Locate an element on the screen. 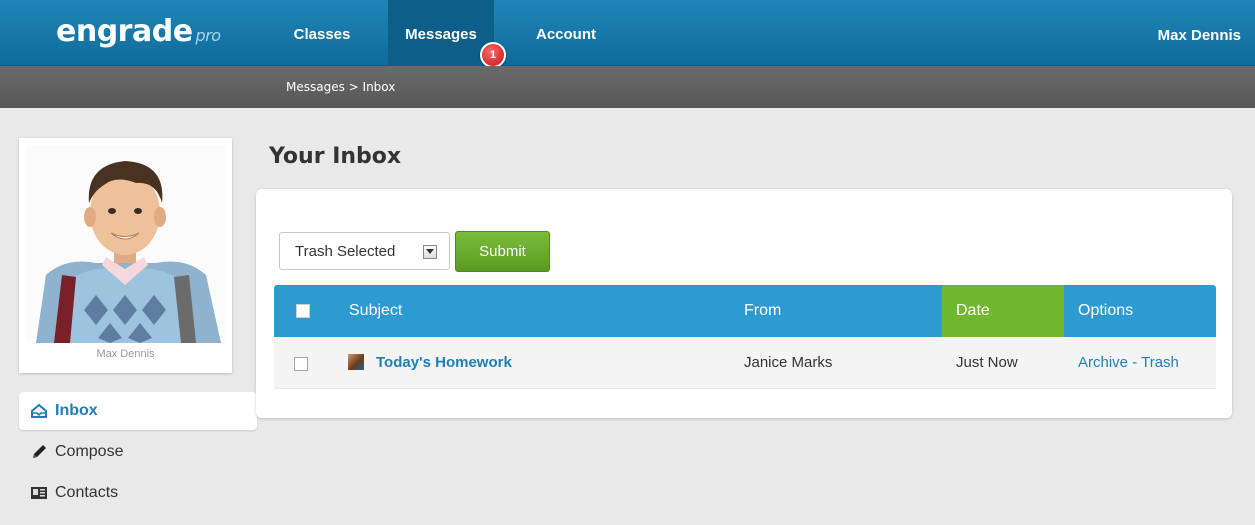 The height and width of the screenshot is (525, 1255). profile-photo is located at coordinates (125, 244).